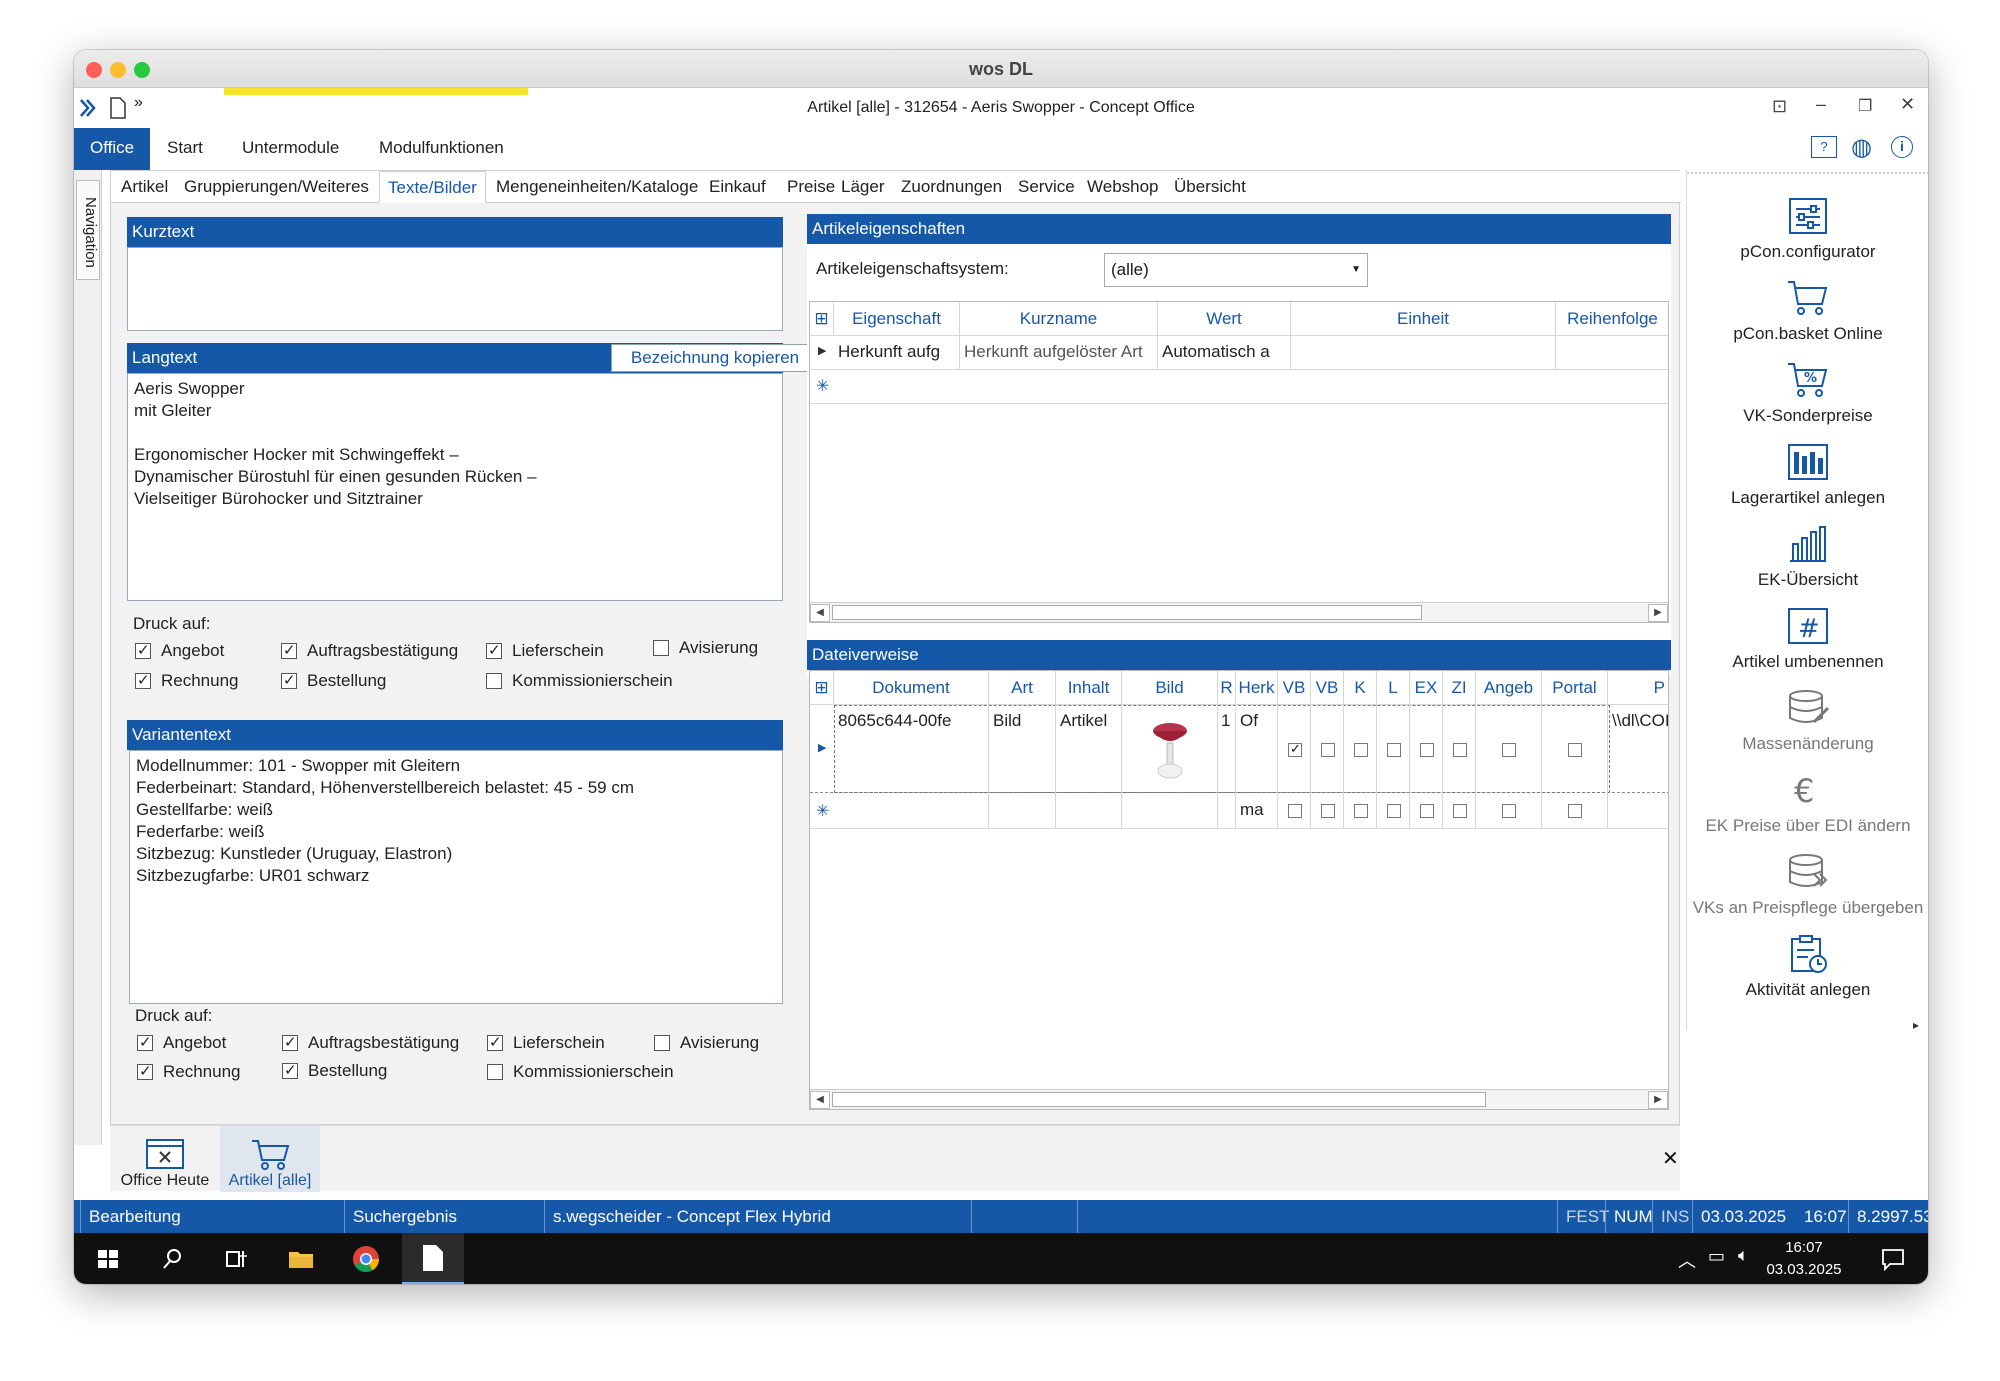  What do you see at coordinates (1638, 688) in the screenshot?
I see `col-pfad: P` at bounding box center [1638, 688].